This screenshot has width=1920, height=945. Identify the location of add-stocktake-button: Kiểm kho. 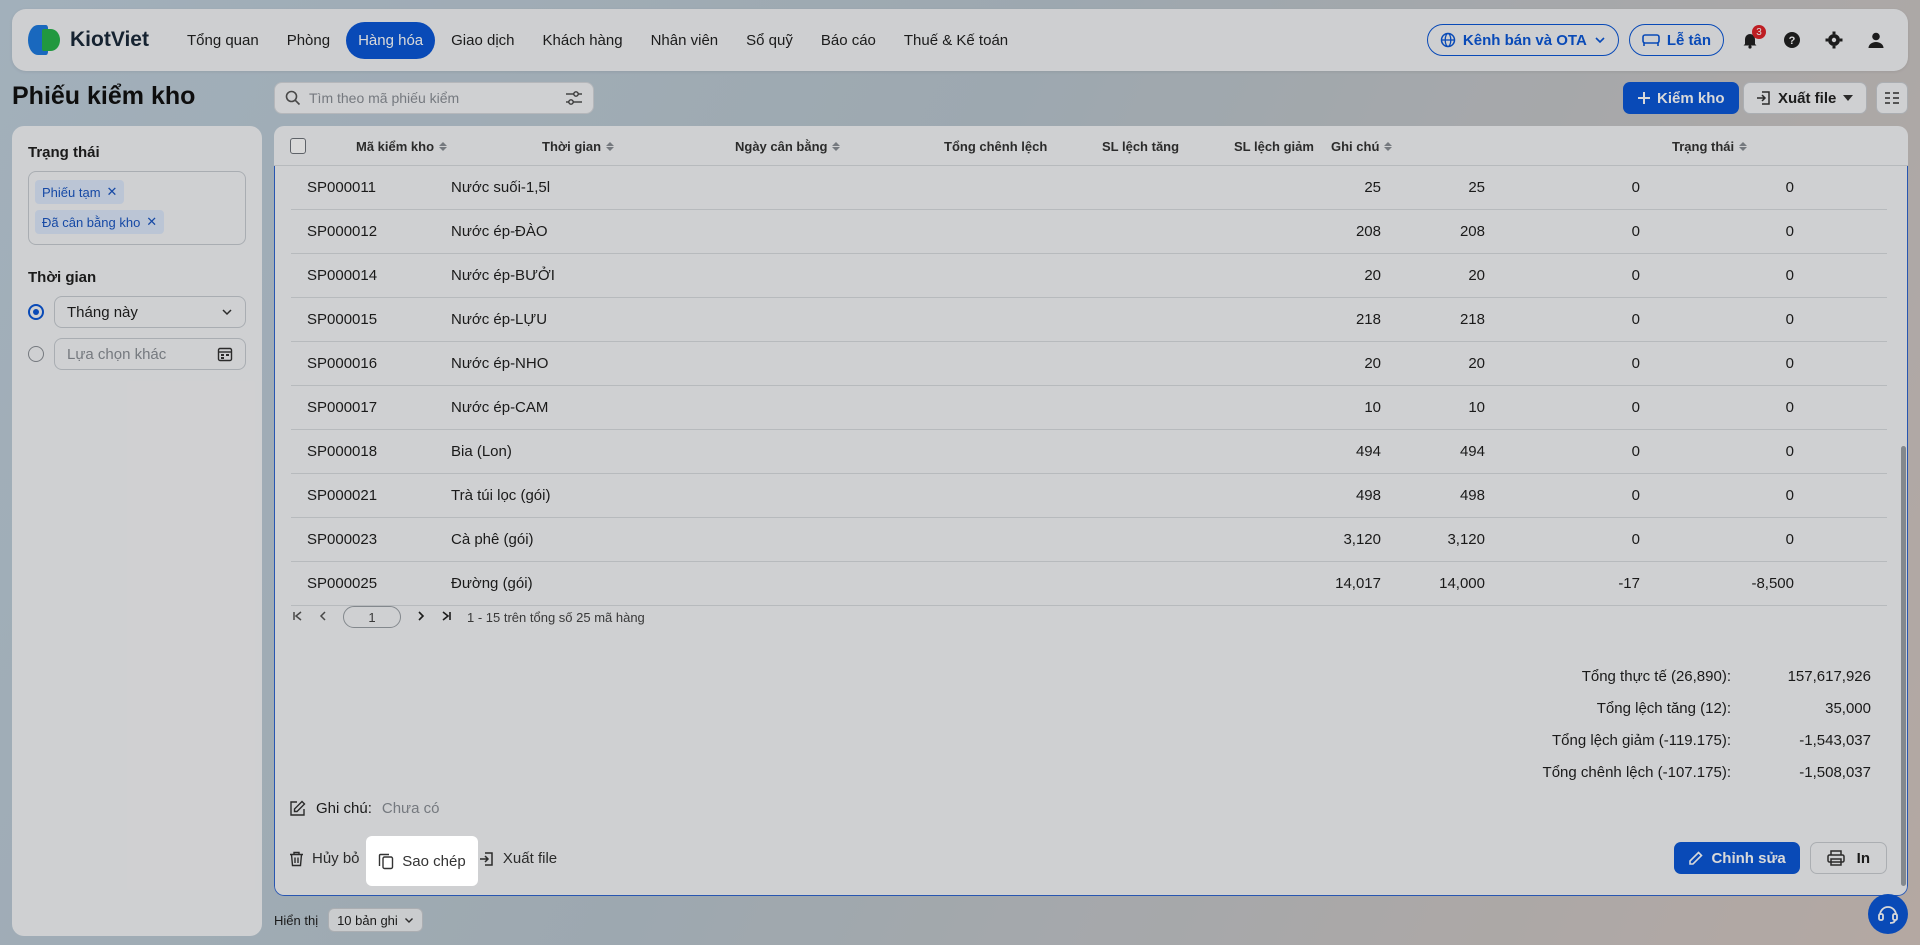
(1681, 98).